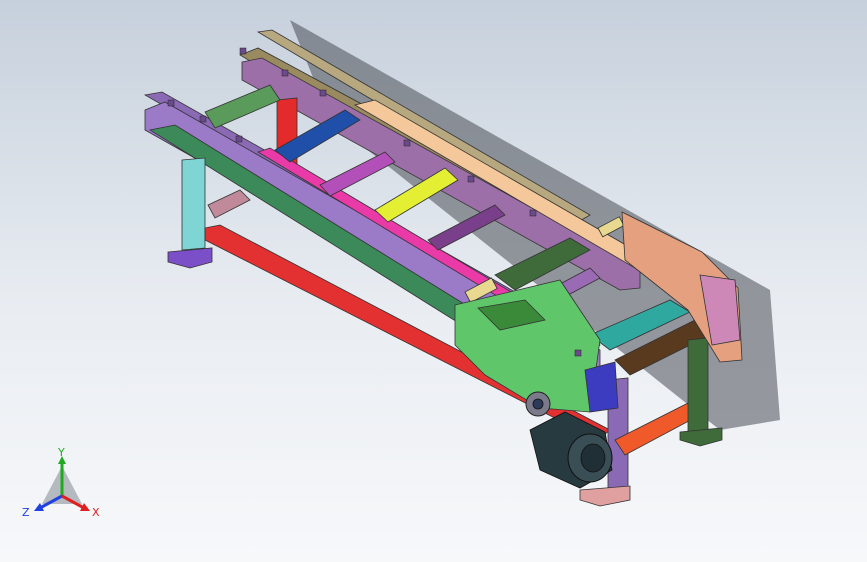 The width and height of the screenshot is (867, 562). What do you see at coordinates (242, 106) in the screenshot?
I see `cross-member-green` at bounding box center [242, 106].